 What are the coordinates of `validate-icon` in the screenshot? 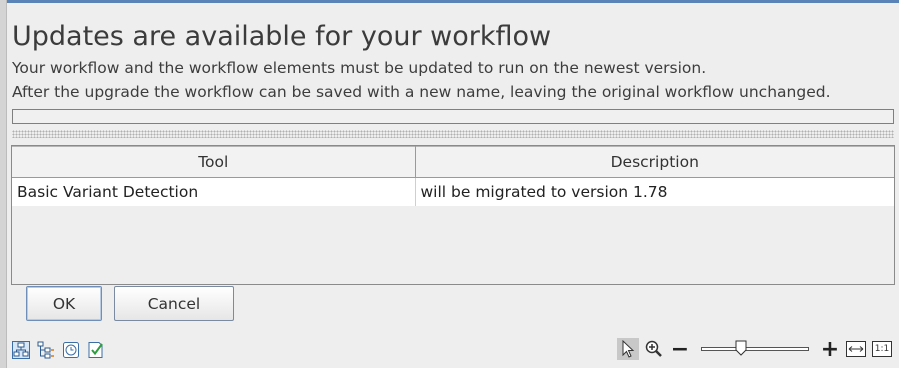 It's located at (96, 350).